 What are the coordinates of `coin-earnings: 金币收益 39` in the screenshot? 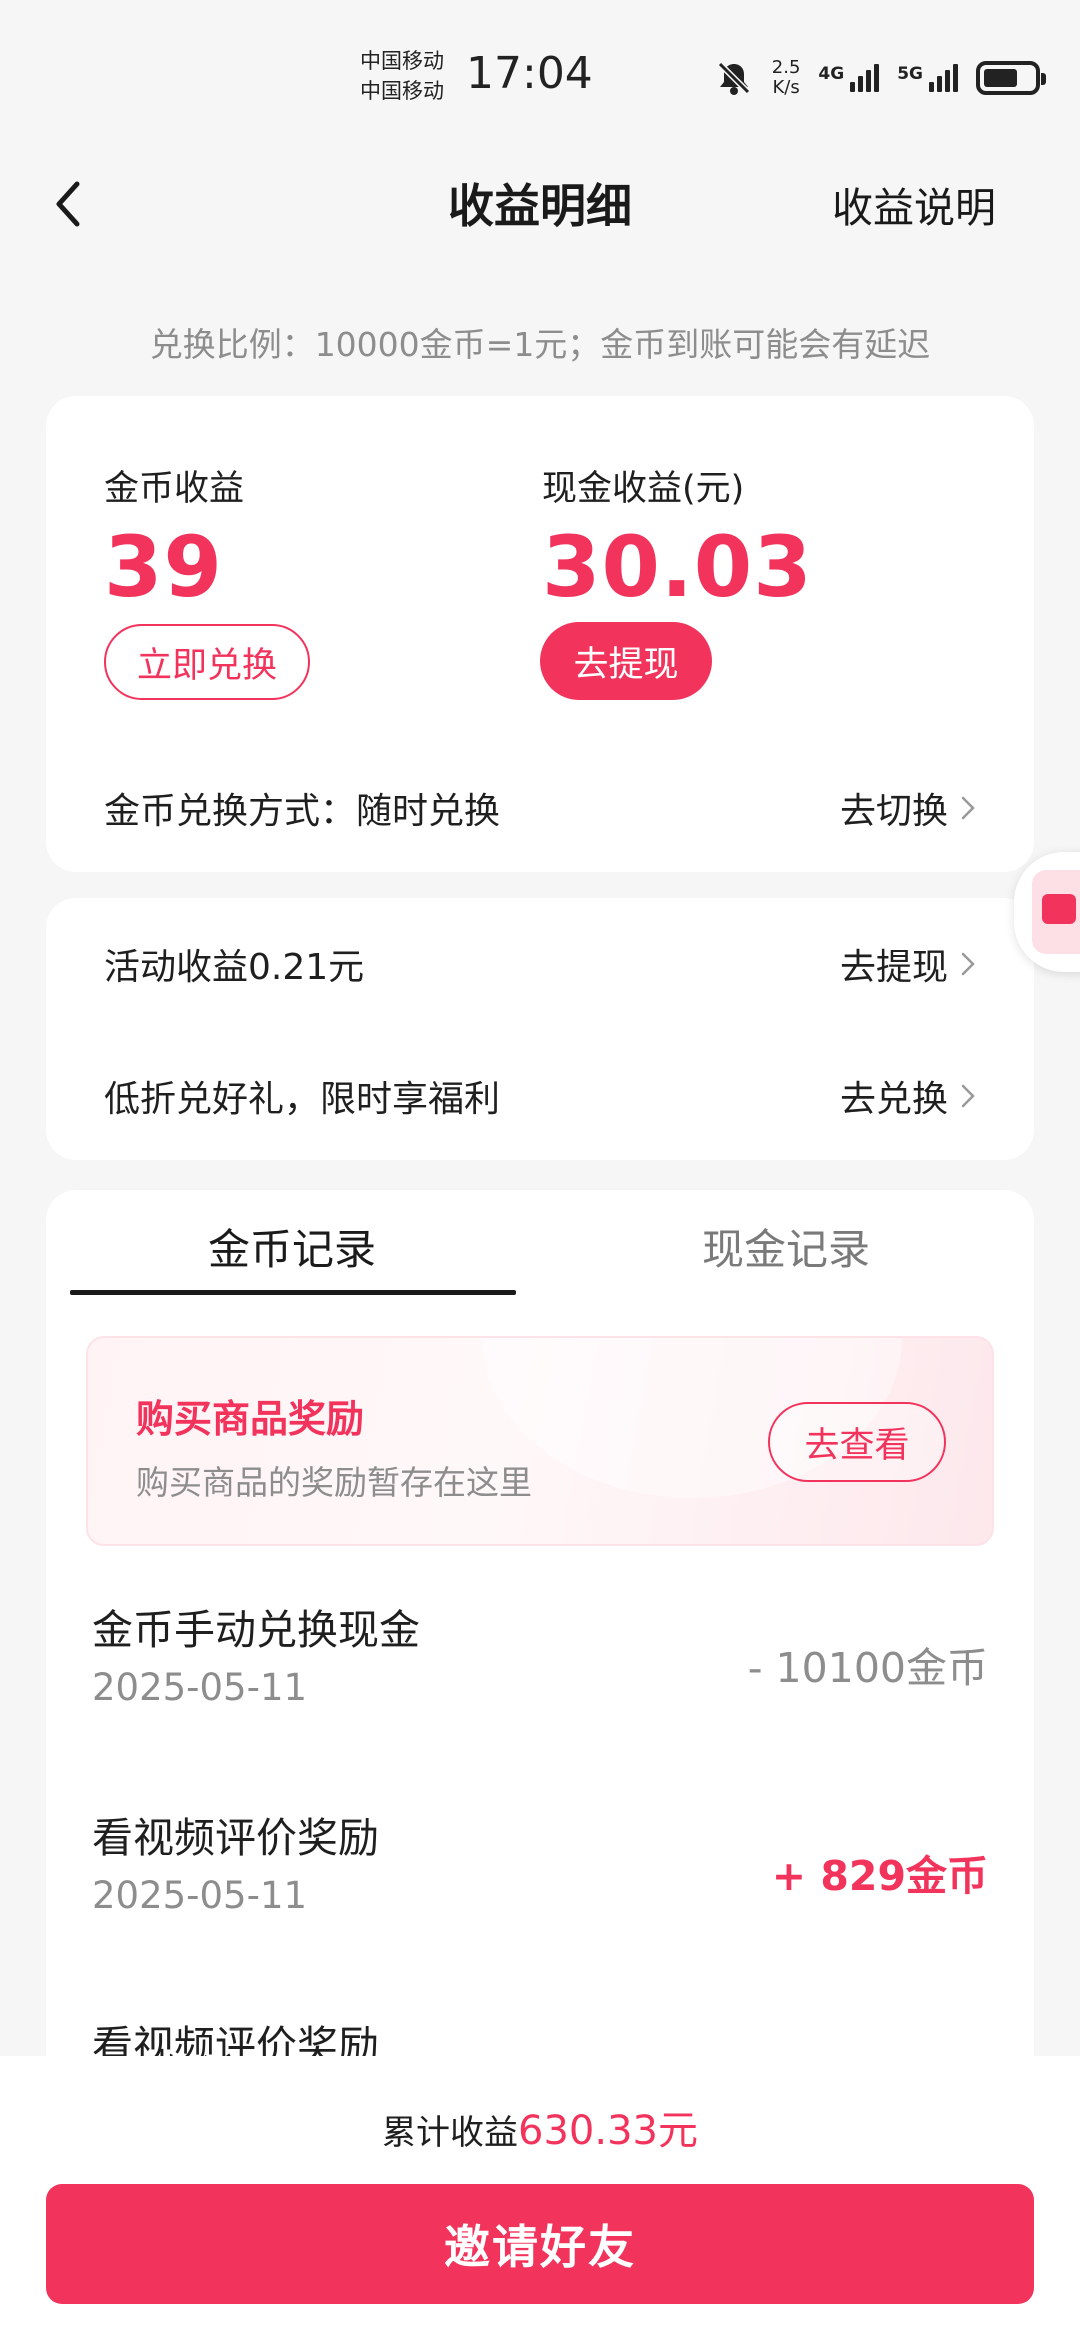 It's located at (174, 538).